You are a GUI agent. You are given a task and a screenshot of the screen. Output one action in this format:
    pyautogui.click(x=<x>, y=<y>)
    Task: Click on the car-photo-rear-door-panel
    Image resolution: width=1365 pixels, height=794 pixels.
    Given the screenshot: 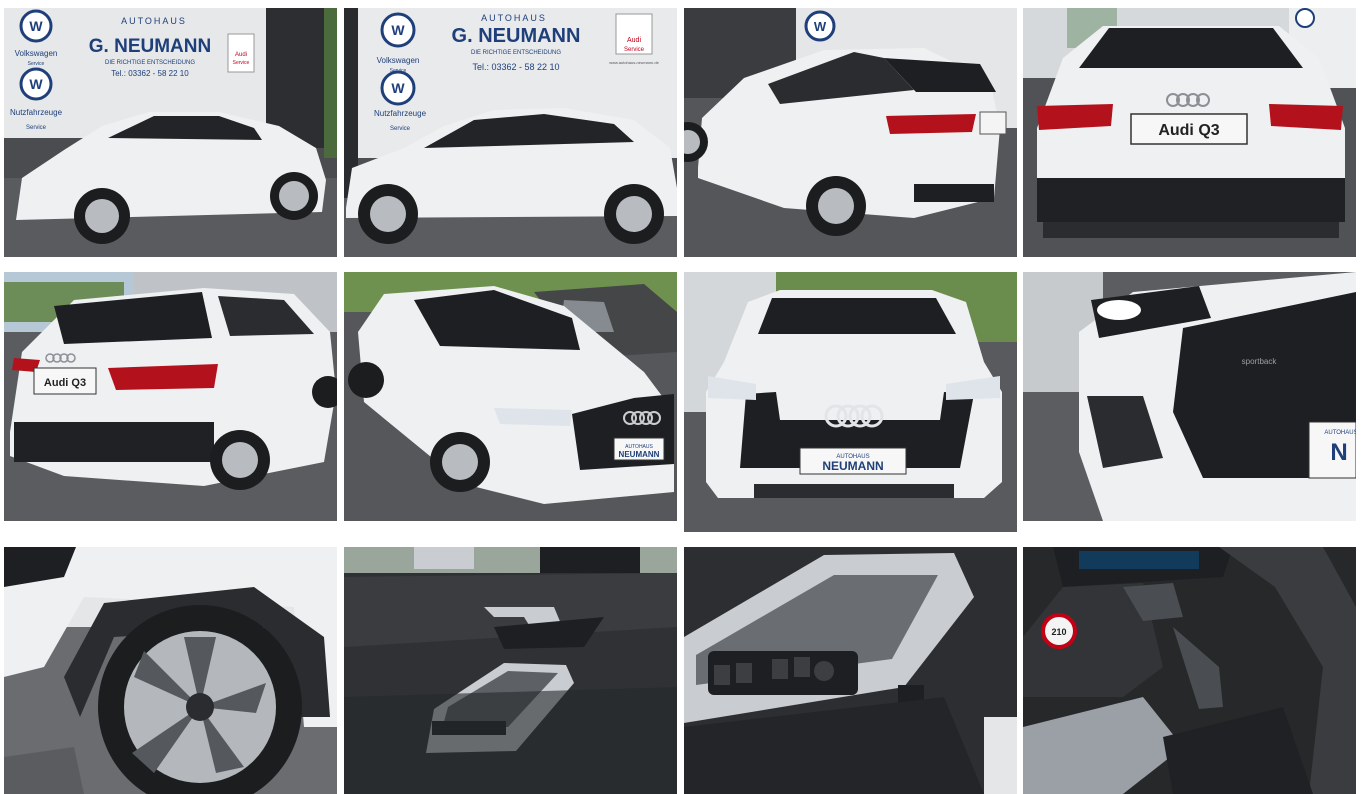 What is the action you would take?
    pyautogui.click(x=510, y=670)
    